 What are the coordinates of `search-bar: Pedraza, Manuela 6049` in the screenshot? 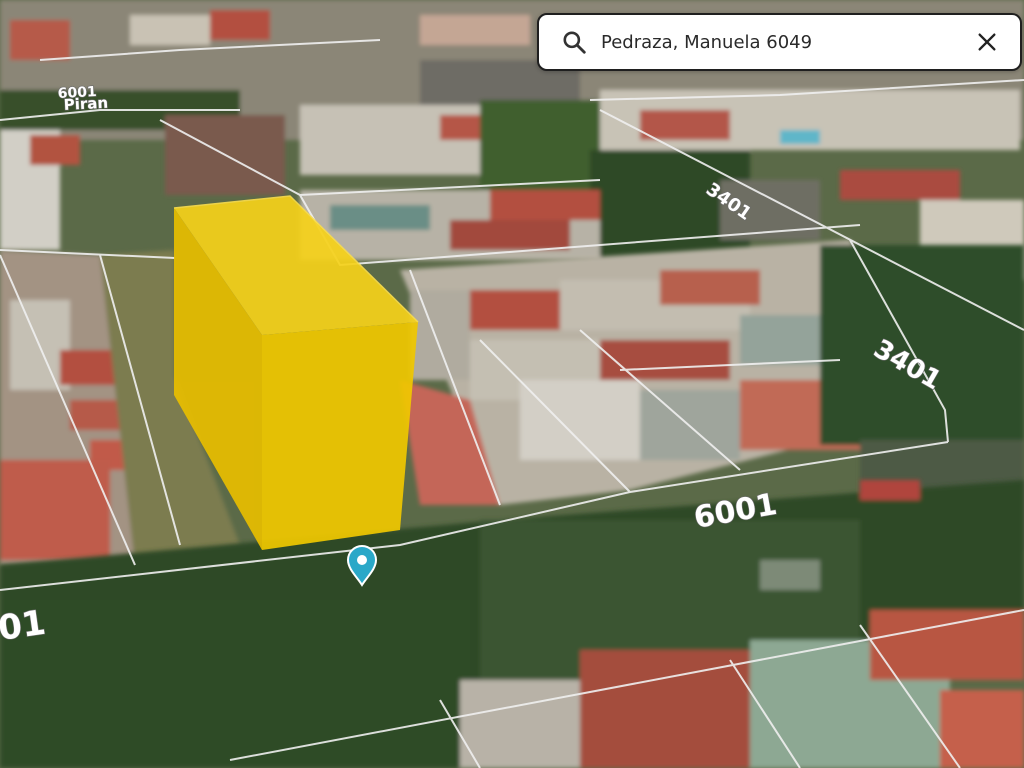 It's located at (779, 42).